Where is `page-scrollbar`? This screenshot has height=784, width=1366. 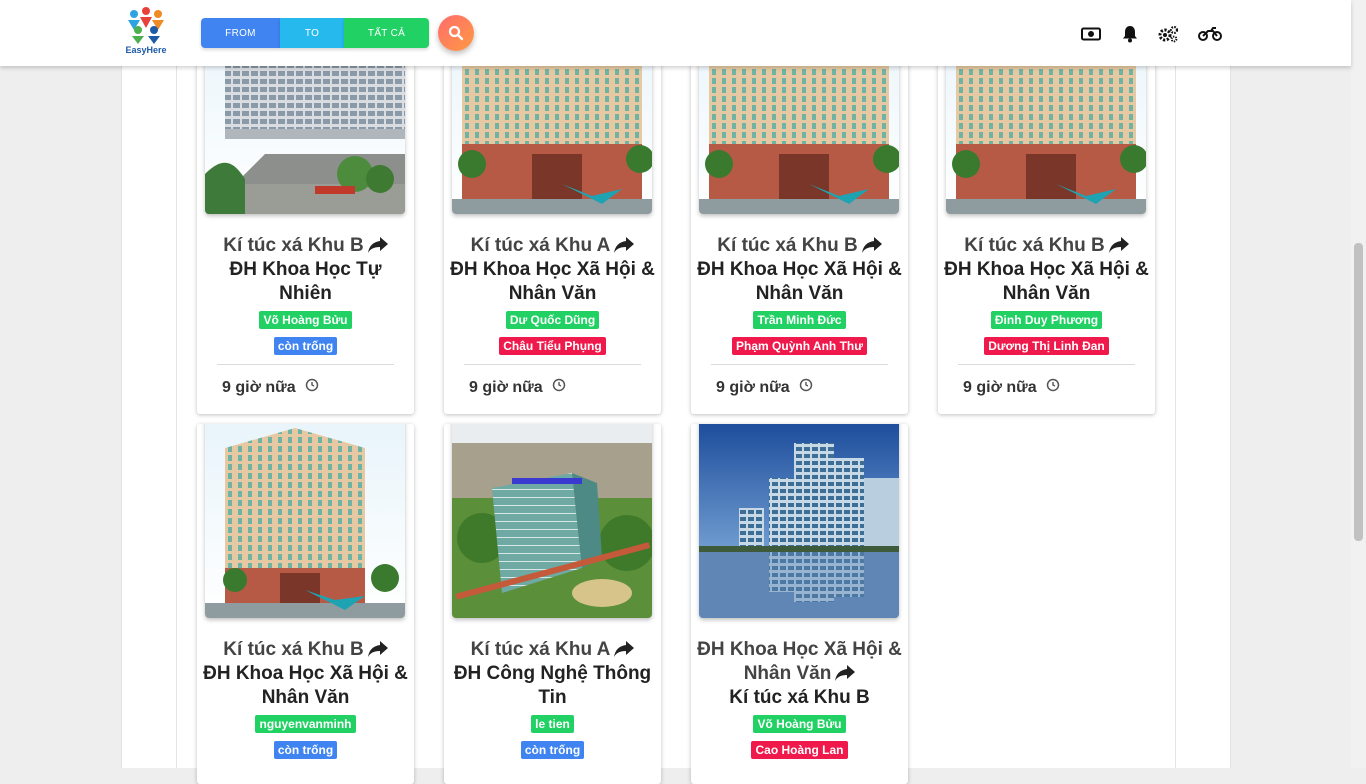
page-scrollbar is located at coordinates (1358, 384).